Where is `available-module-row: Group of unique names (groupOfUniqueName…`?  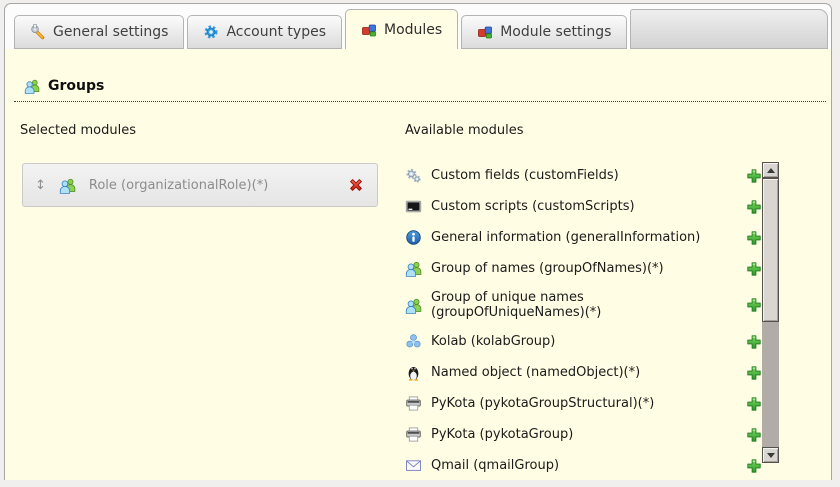
available-module-row: Group of unique names (groupOfUniqueName… is located at coordinates (583, 305).